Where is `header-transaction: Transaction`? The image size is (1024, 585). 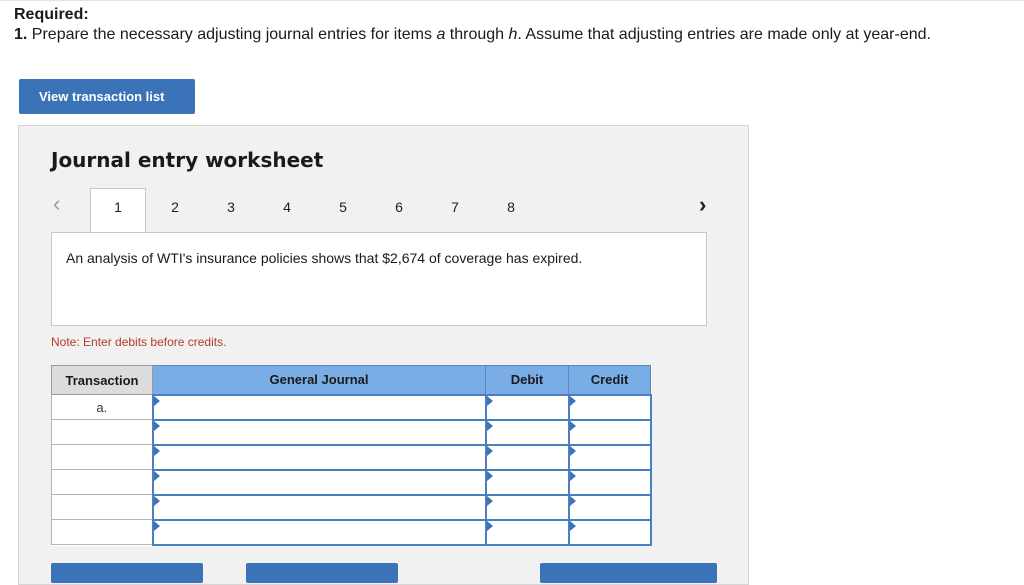 header-transaction: Transaction is located at coordinates (102, 380).